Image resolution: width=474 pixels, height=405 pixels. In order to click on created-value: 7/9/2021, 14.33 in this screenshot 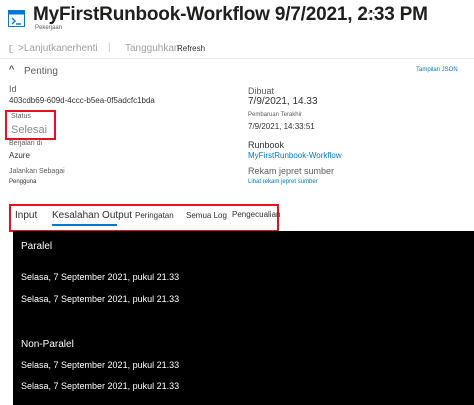, I will do `click(283, 101)`.